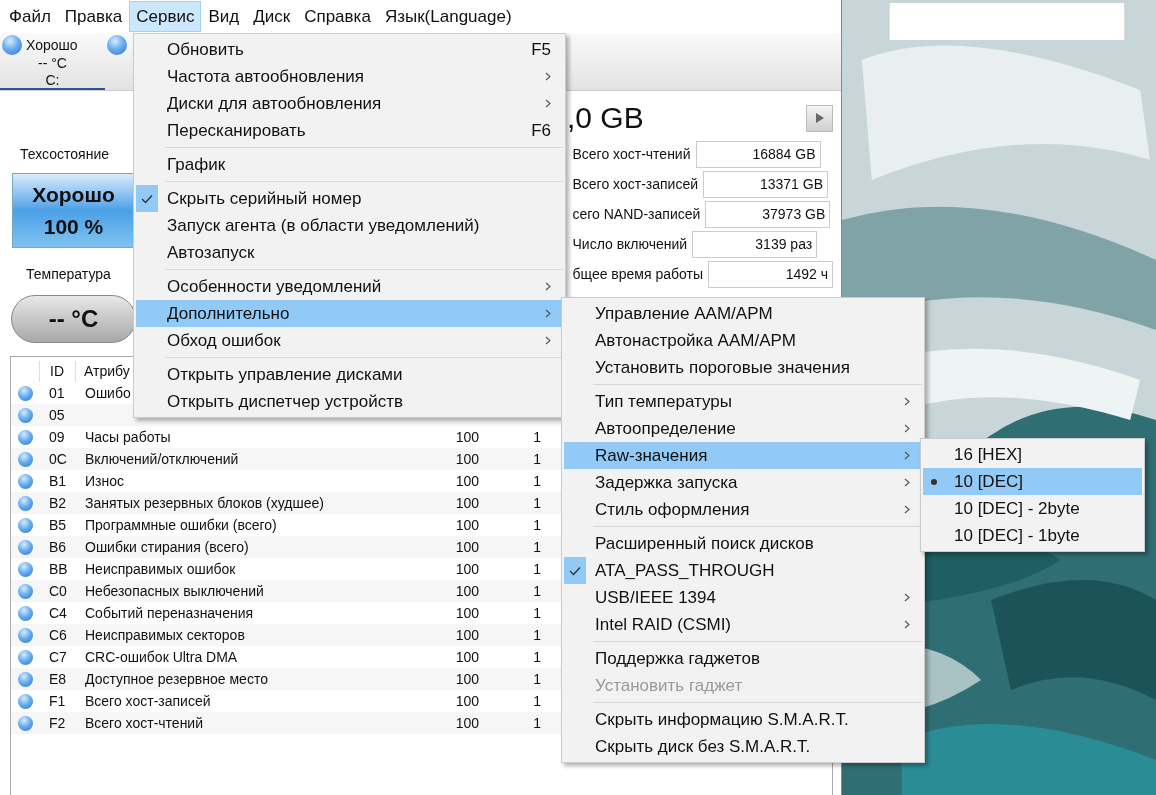 The image size is (1156, 795). I want to click on temperature-text: -- °C, so click(52, 63).